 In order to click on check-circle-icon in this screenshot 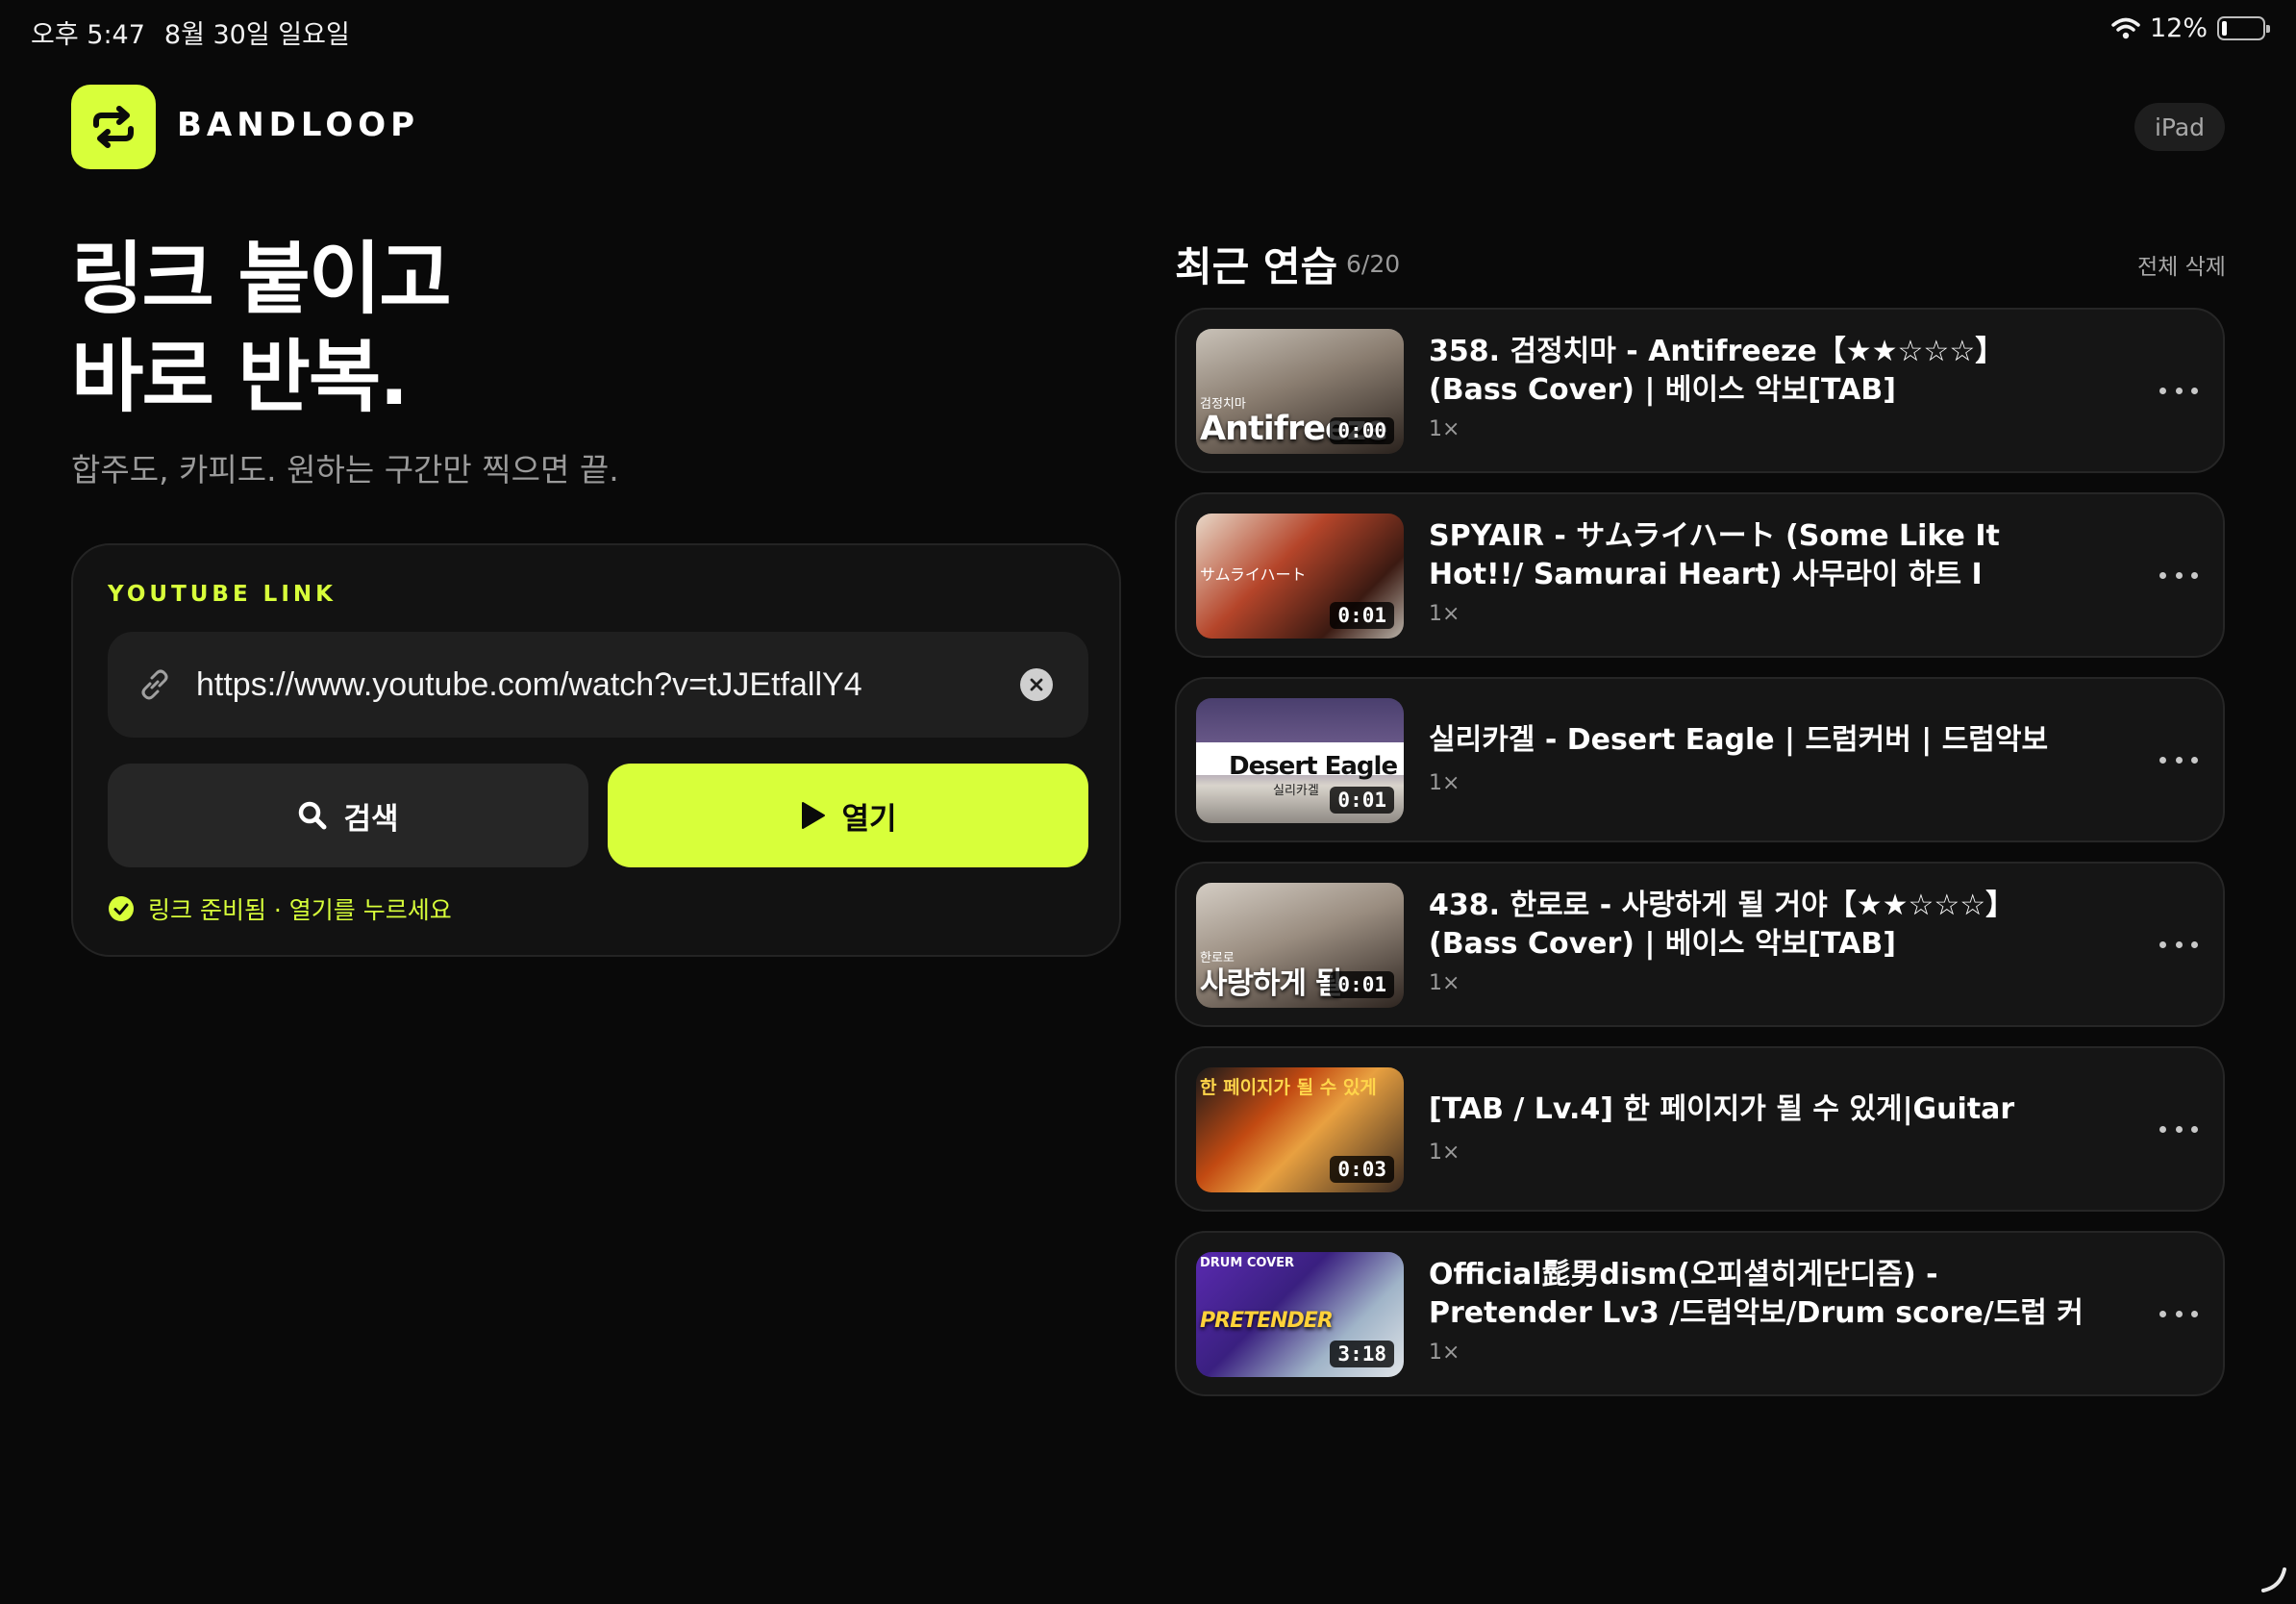, I will do `click(121, 908)`.